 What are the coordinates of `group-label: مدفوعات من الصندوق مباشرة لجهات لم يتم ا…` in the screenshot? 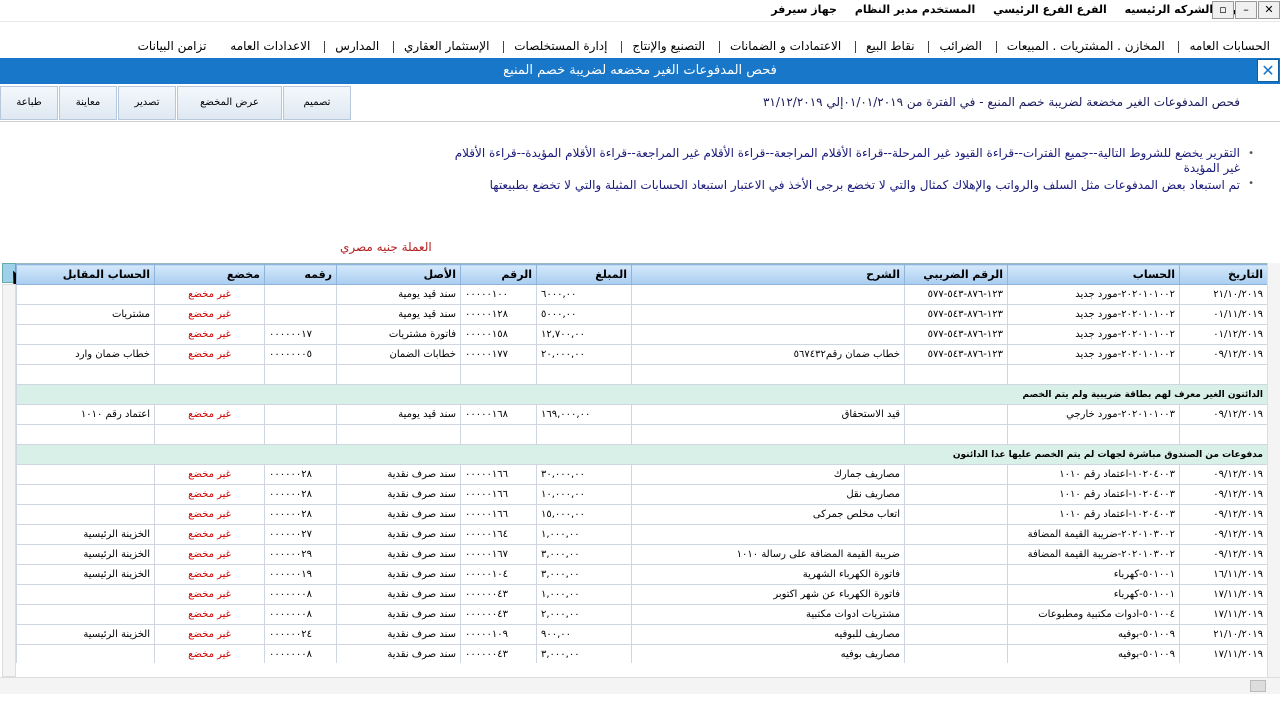 It's located at (641, 454).